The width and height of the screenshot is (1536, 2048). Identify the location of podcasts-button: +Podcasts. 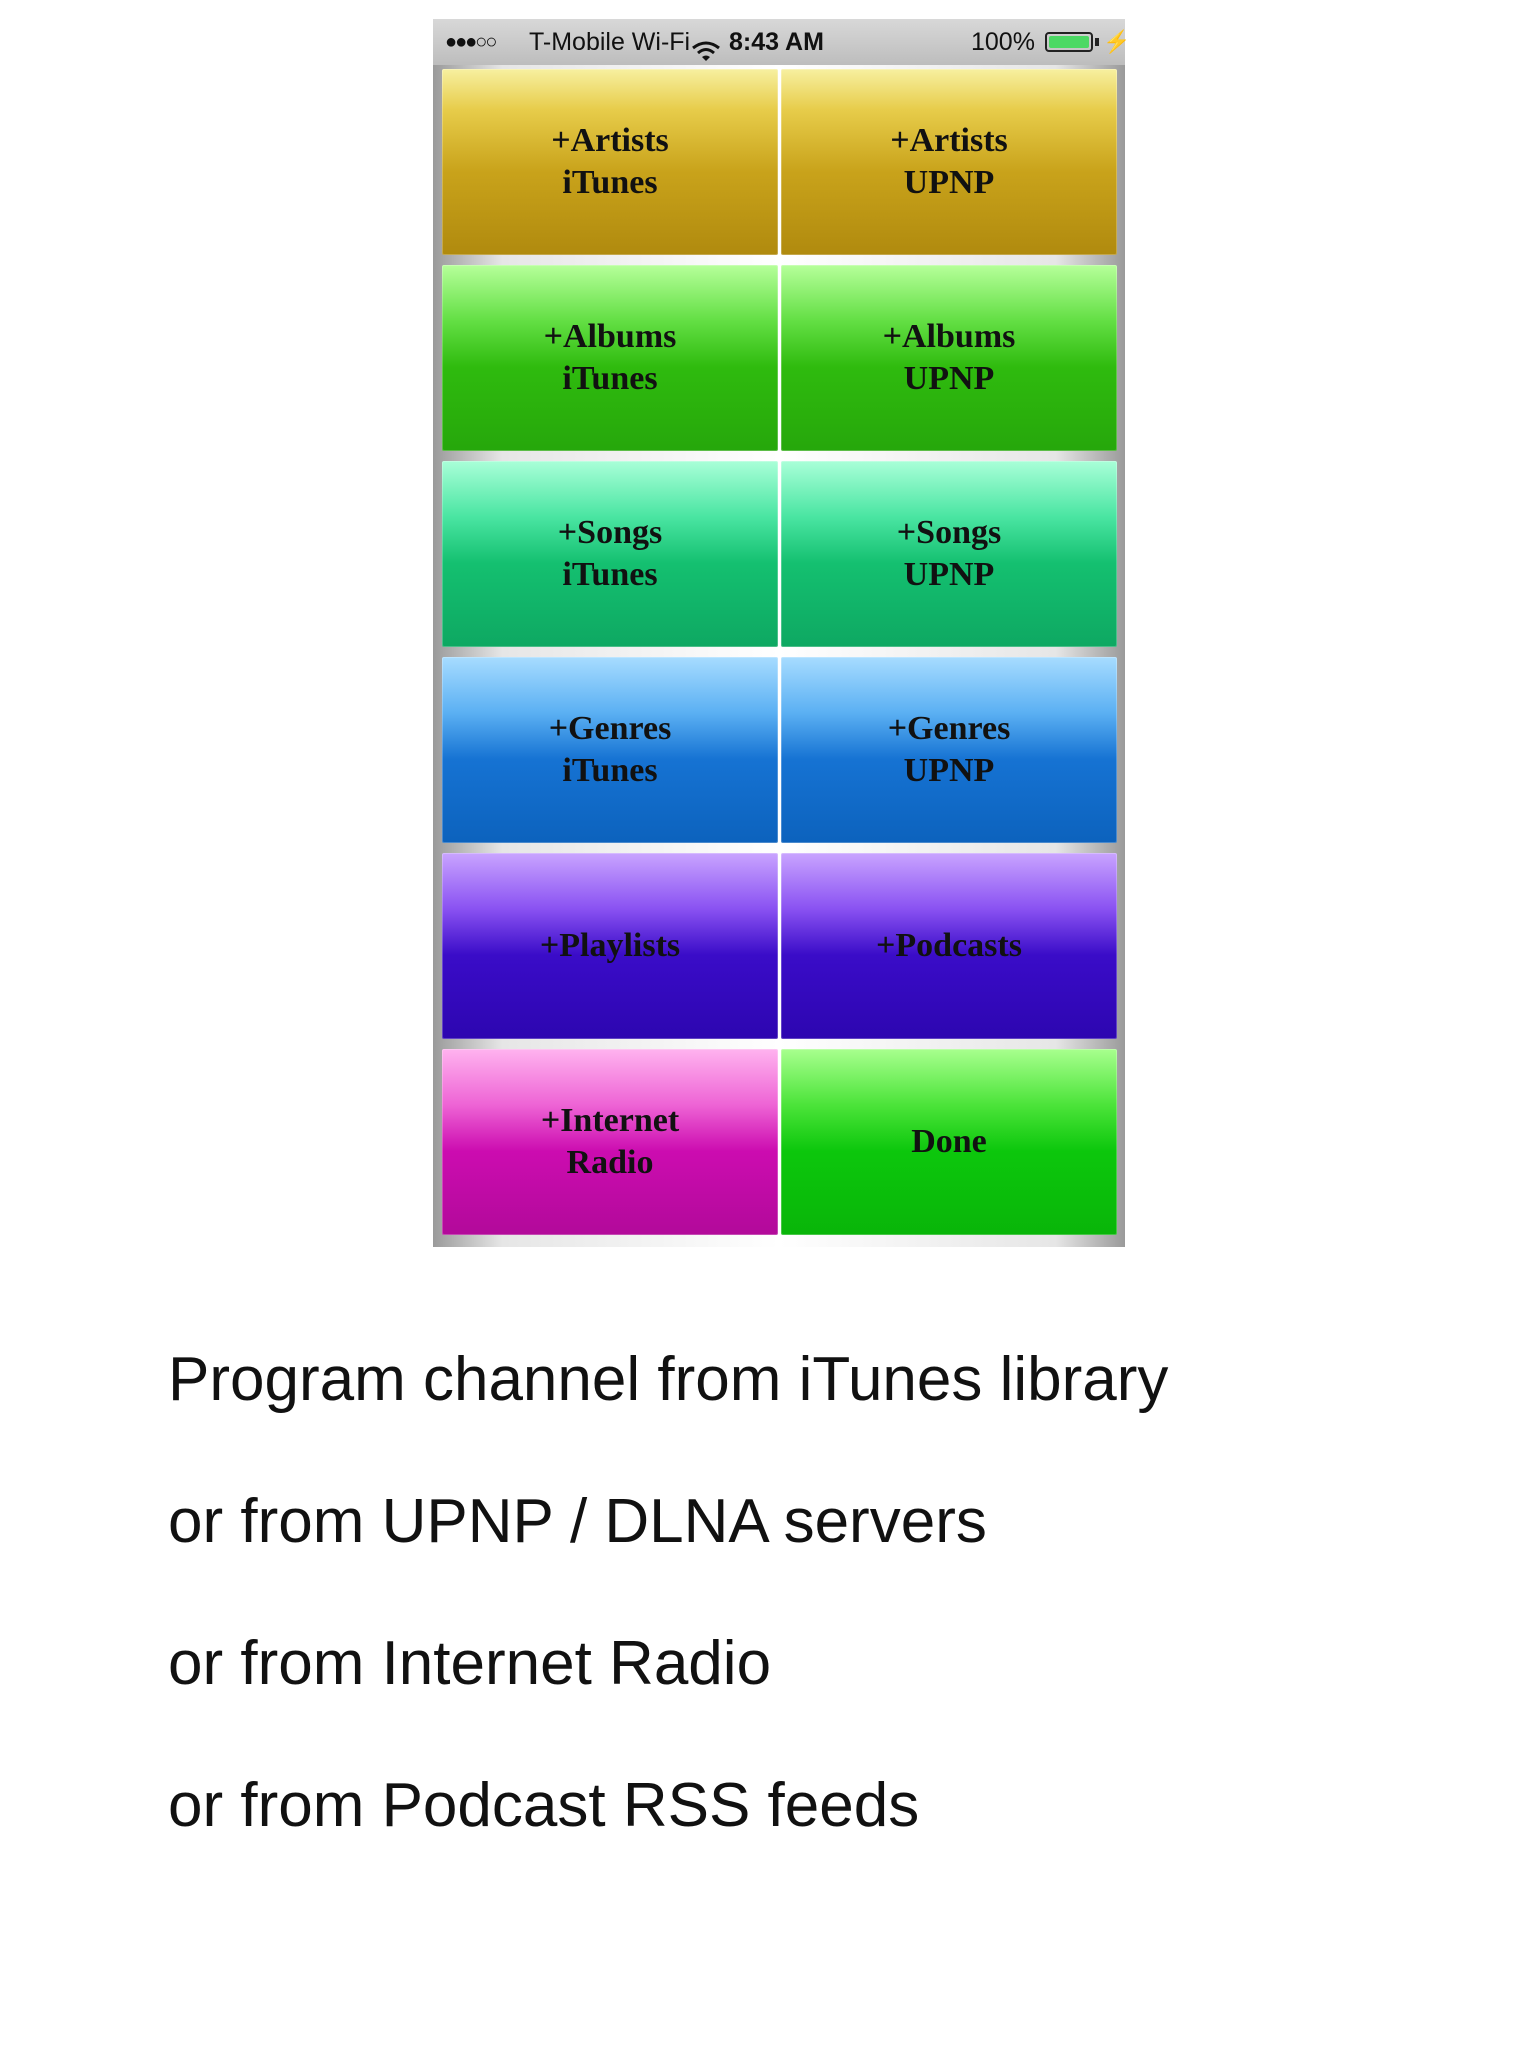
(949, 946).